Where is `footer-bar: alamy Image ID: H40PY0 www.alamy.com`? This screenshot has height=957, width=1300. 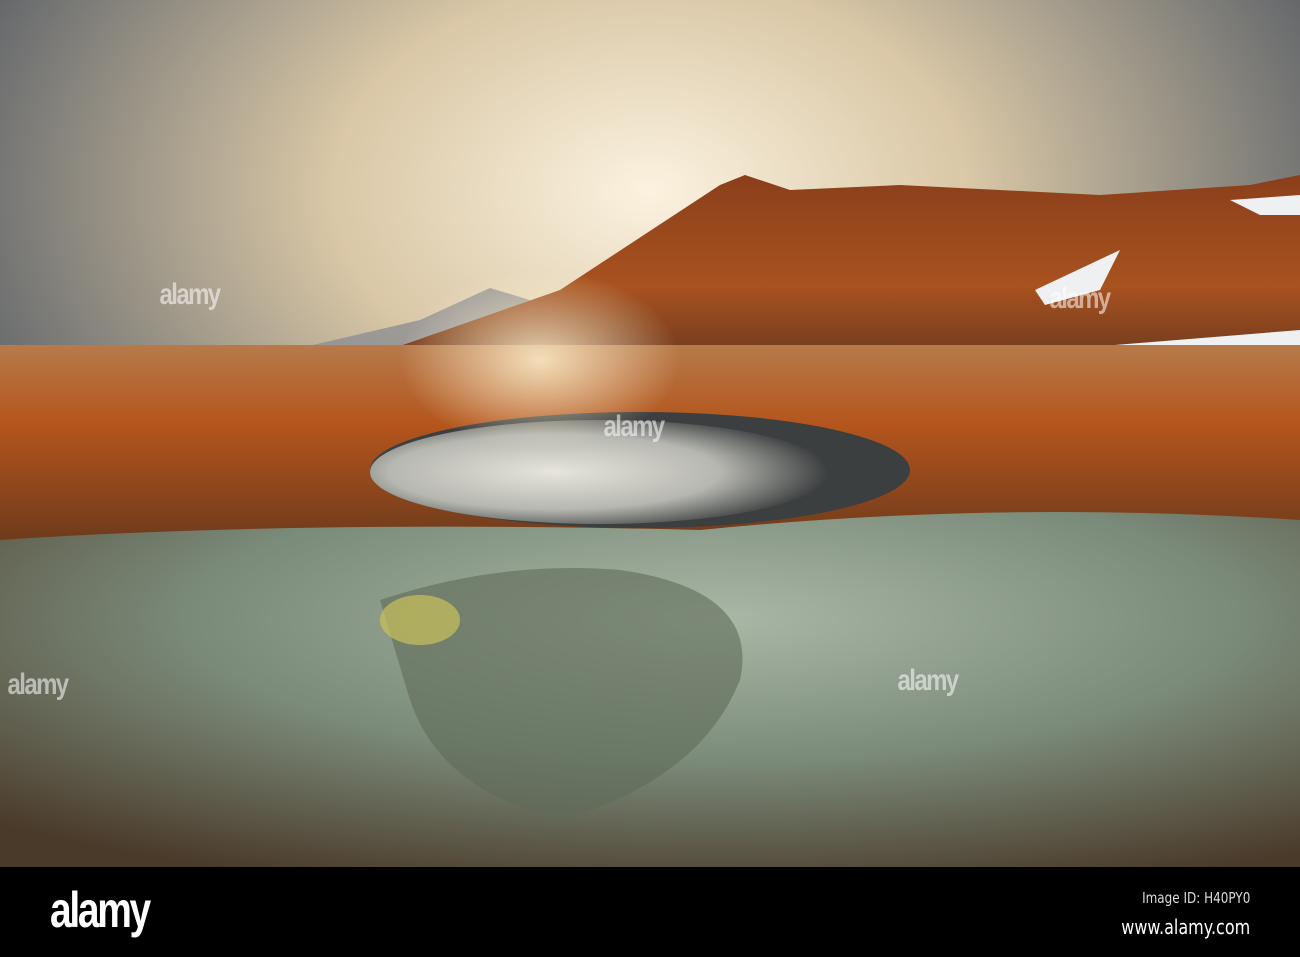
footer-bar: alamy Image ID: H40PY0 www.alamy.com is located at coordinates (650, 912).